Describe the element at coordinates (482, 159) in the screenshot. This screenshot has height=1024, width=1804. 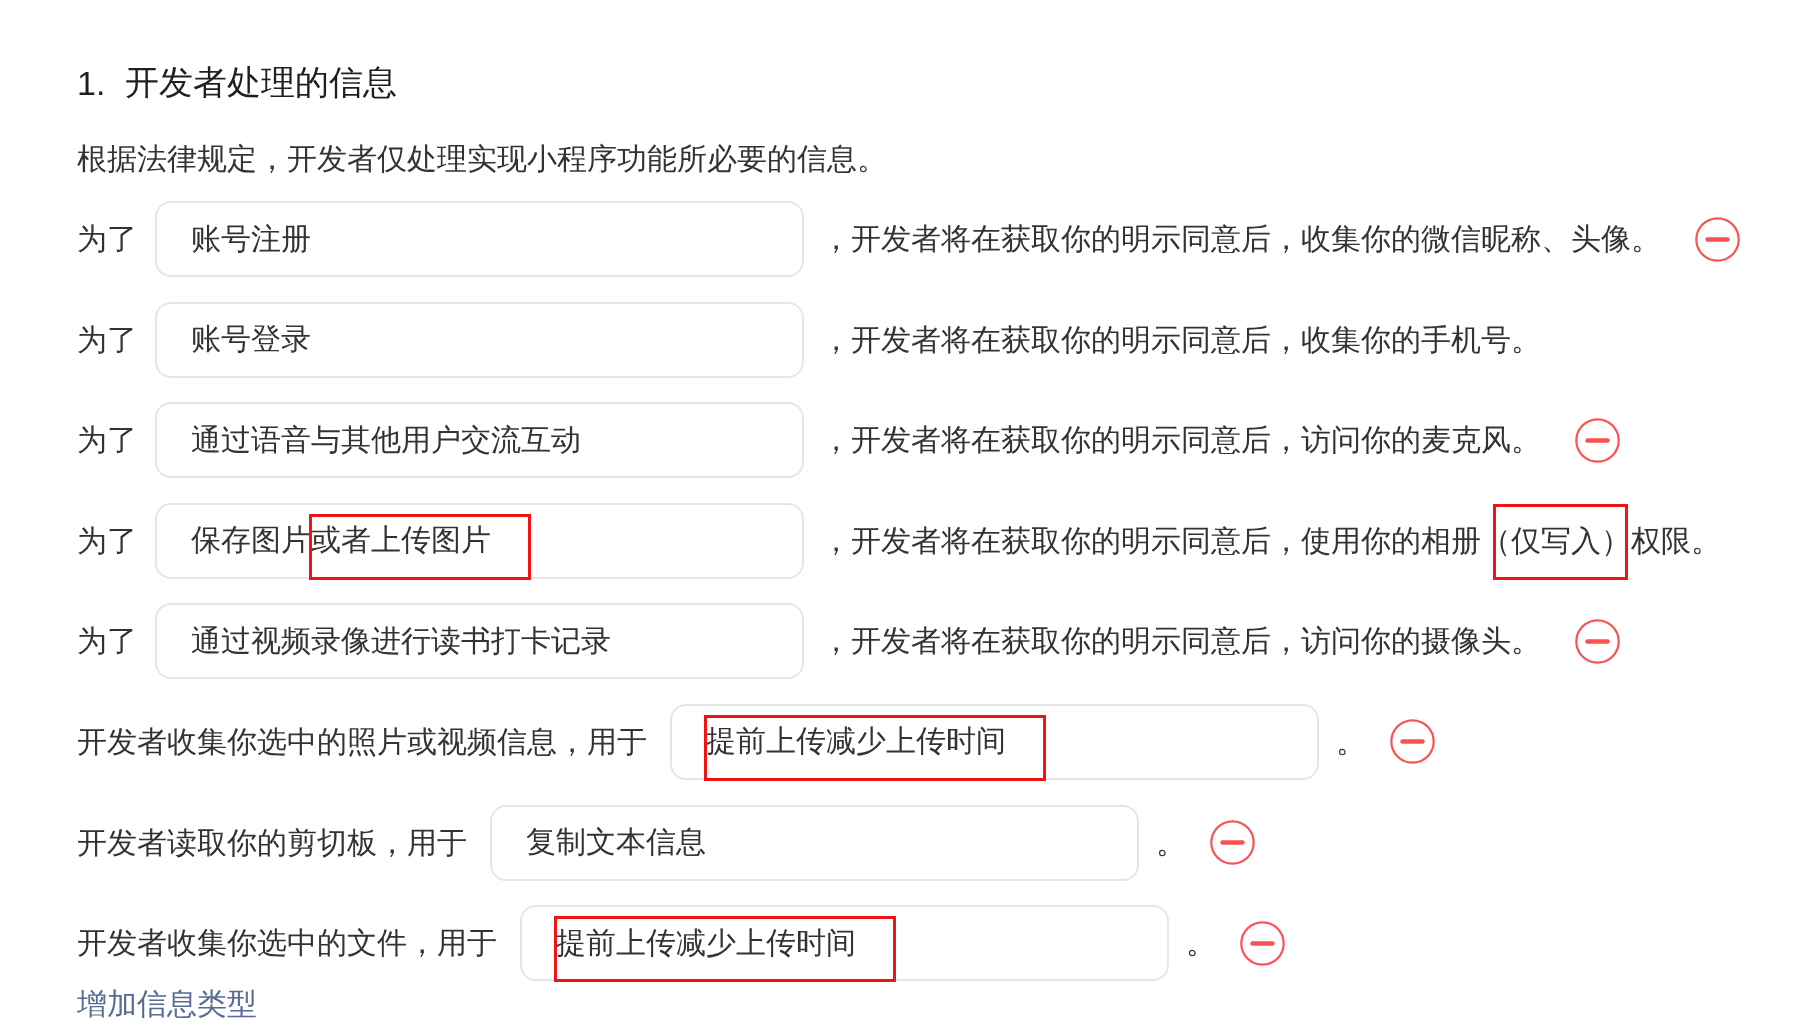
I see `intro-text: 根据法律规定，开发者仅处理实现小程序功能所必要的信息。` at that location.